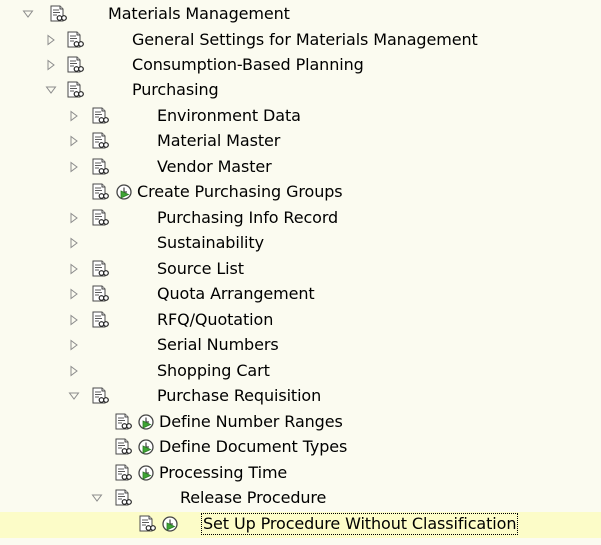  I want to click on tree-node-label: Define Document Types, so click(253, 447).